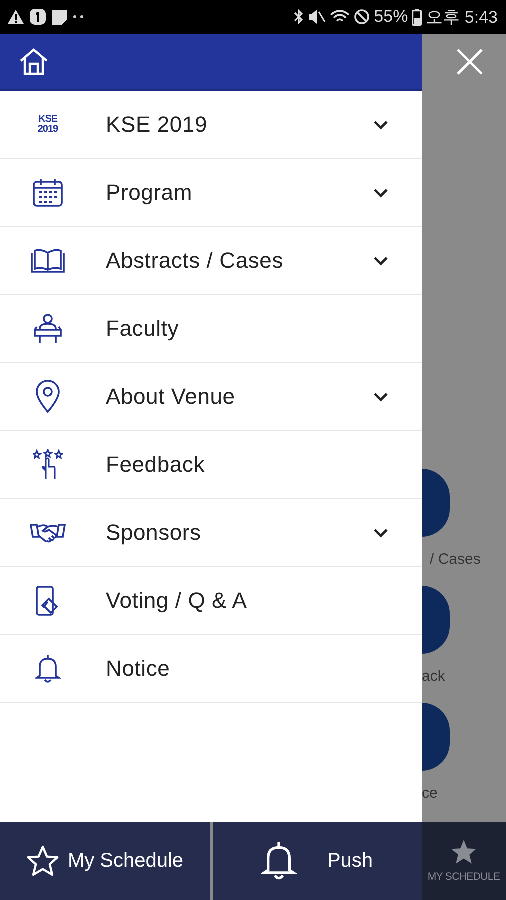 The height and width of the screenshot is (900, 506). I want to click on location-pin-icon, so click(48, 397).